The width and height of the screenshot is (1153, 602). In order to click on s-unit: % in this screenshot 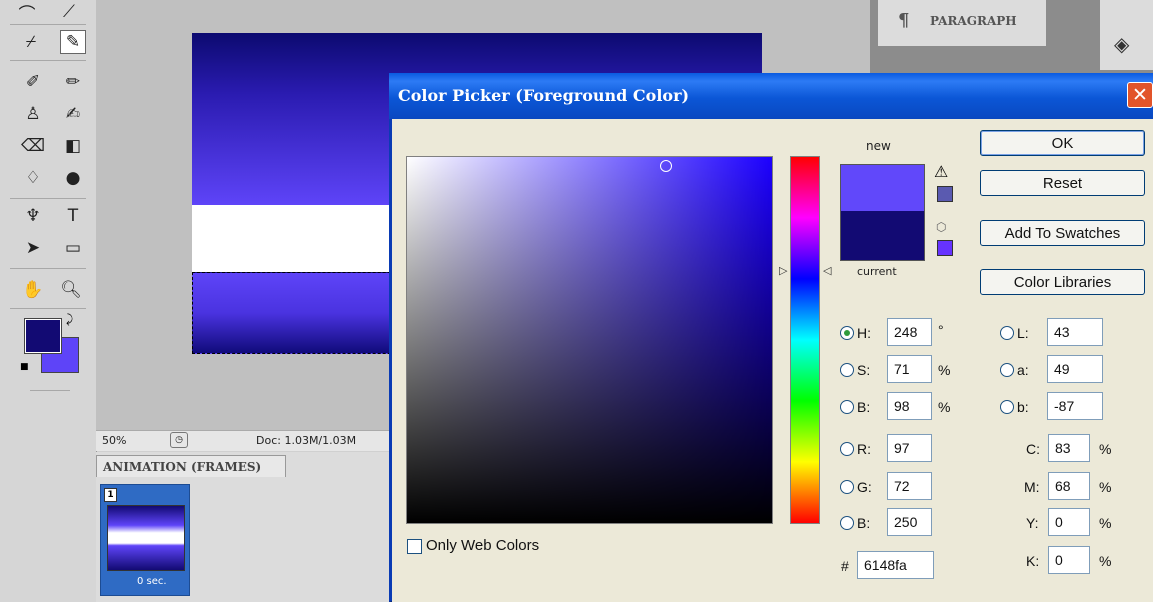, I will do `click(944, 370)`.